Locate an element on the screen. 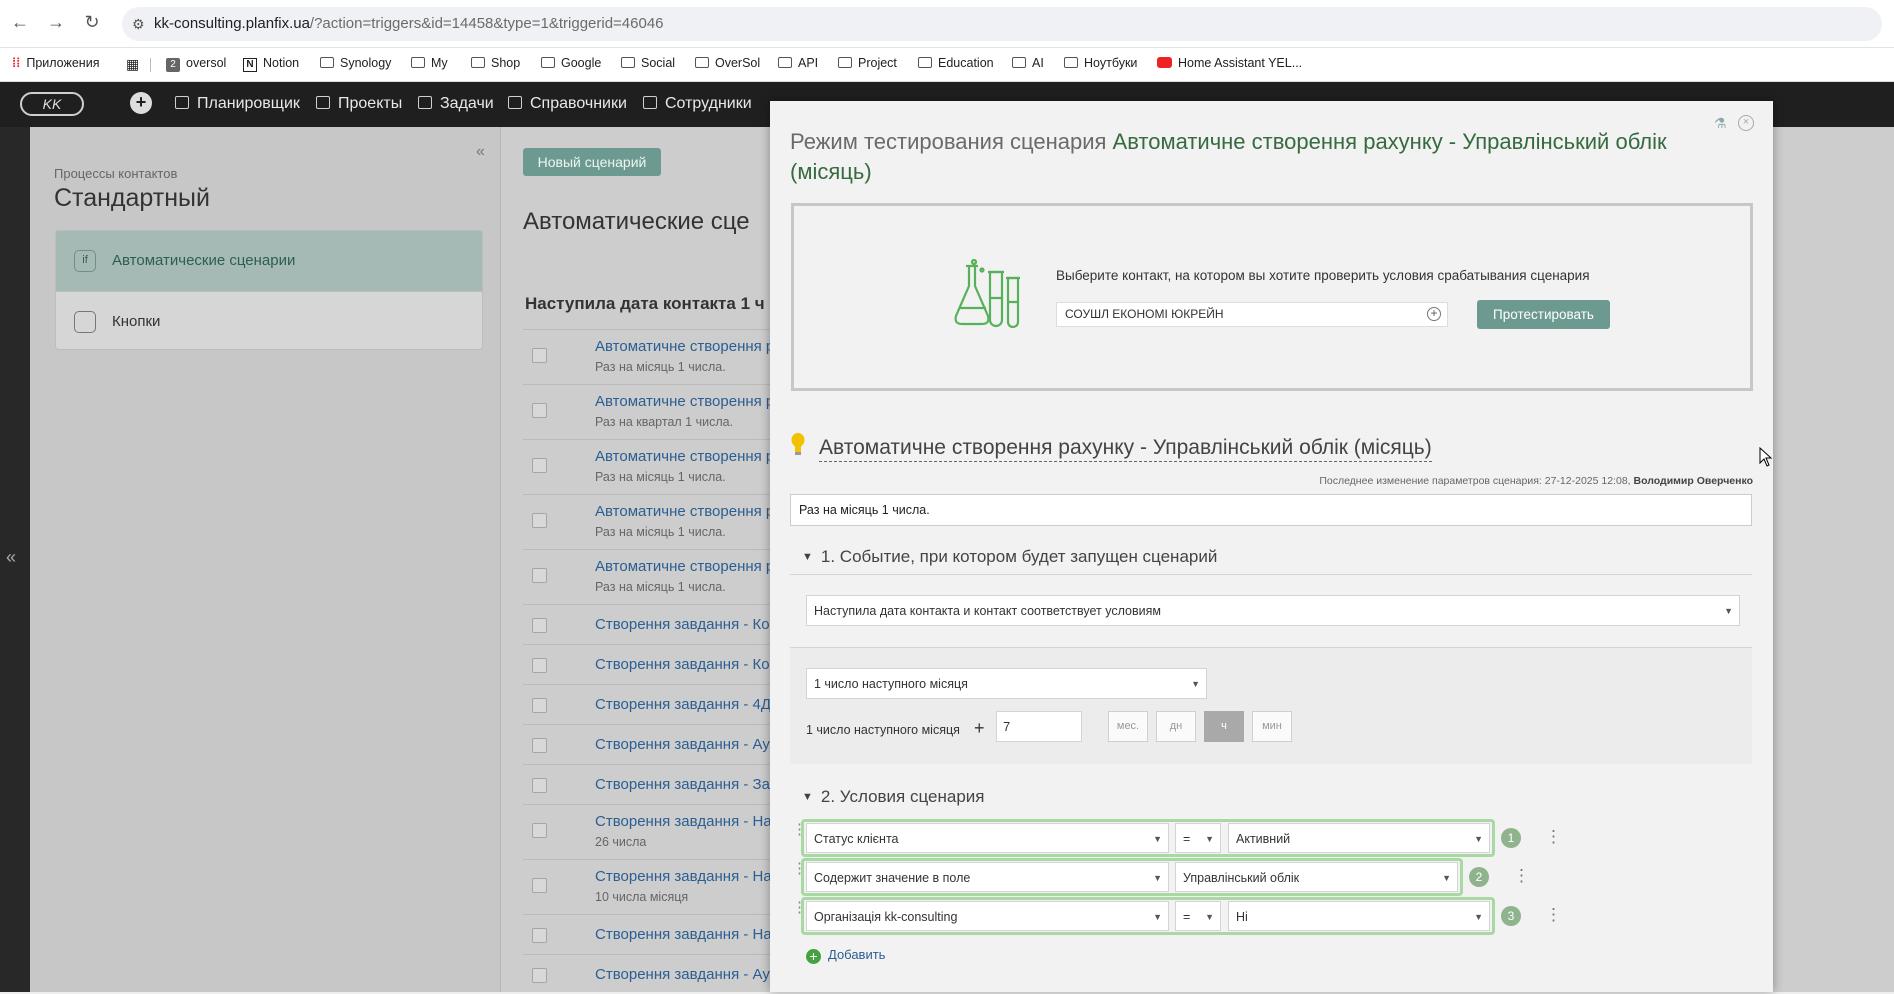  test-button: Протестировать is located at coordinates (1543, 314).